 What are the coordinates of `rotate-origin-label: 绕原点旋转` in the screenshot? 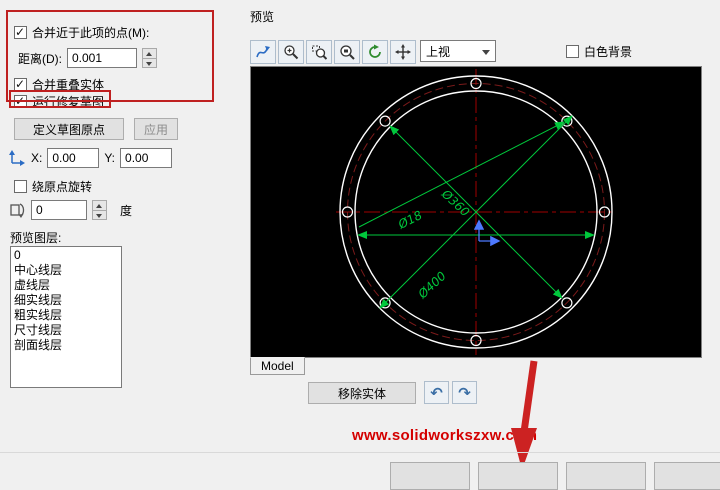 It's located at (62, 187).